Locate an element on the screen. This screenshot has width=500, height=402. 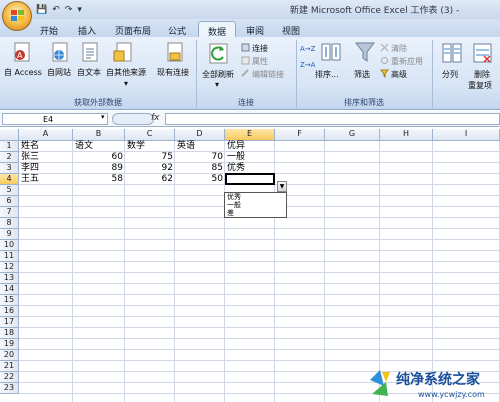
column-header: F is located at coordinates (300, 135).